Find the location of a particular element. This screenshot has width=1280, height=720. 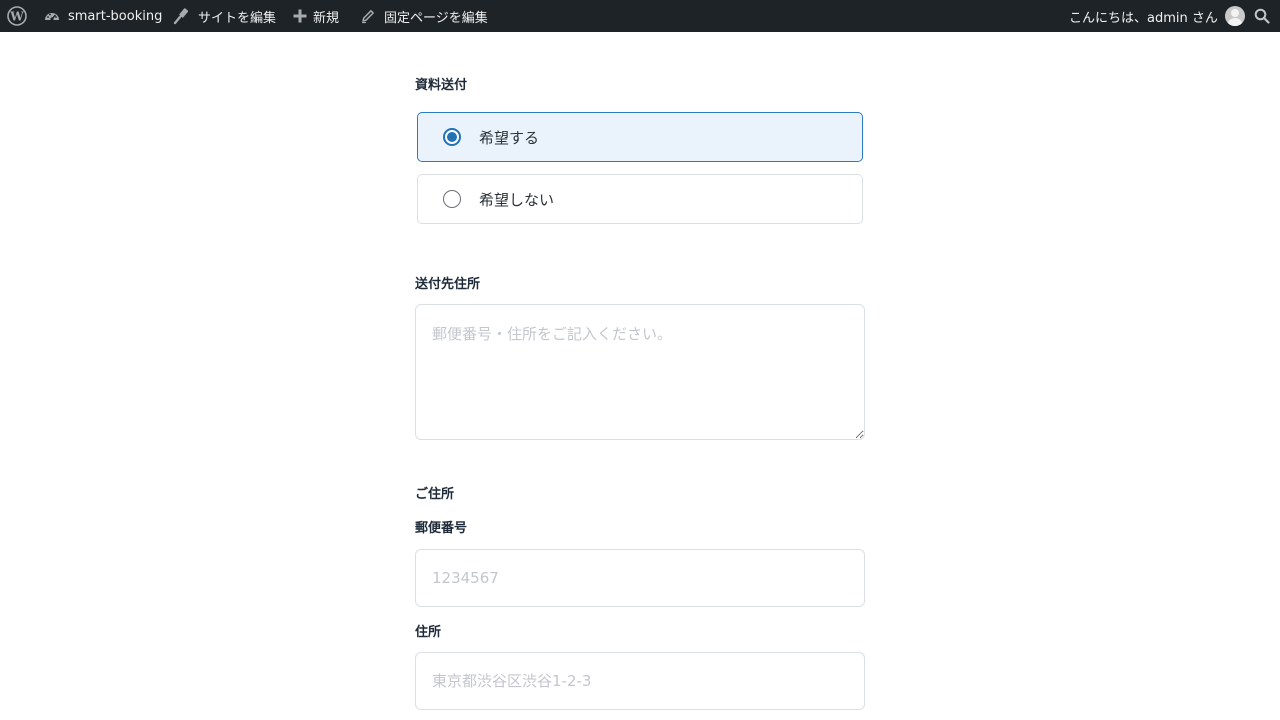

admin-bar-edit-page: 固定ページを編集 is located at coordinates (424, 16).